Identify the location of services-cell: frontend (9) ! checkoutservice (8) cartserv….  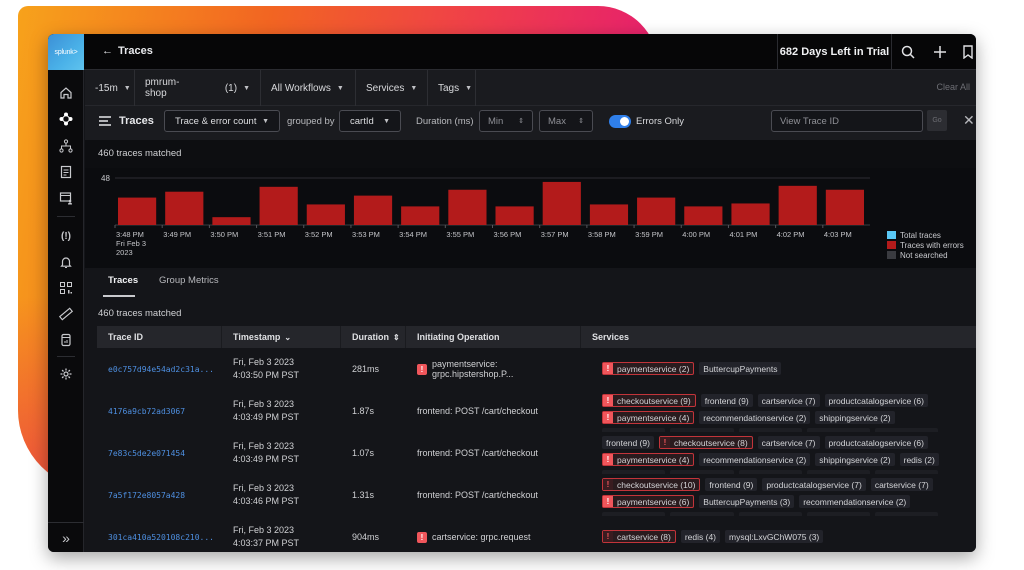
(789, 453).